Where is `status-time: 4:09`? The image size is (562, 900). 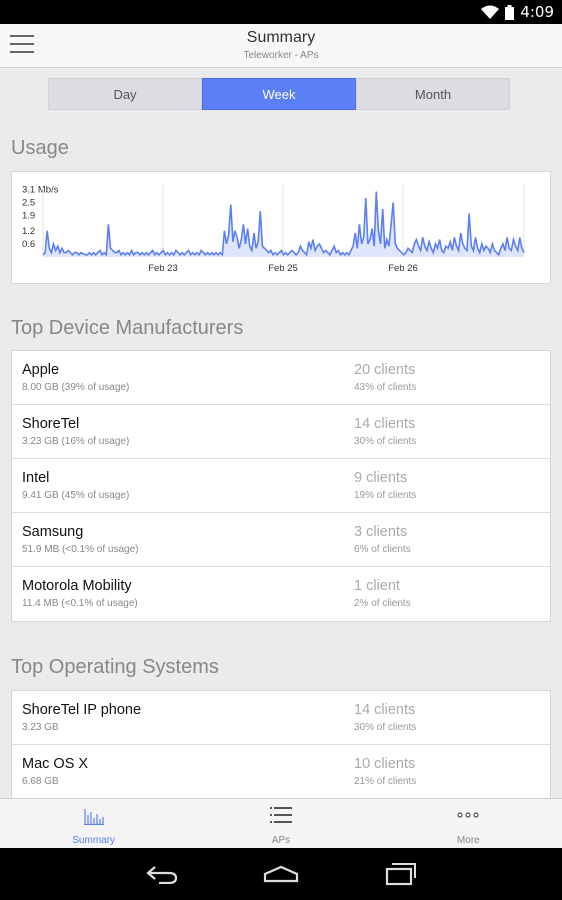 status-time: 4:09 is located at coordinates (537, 12).